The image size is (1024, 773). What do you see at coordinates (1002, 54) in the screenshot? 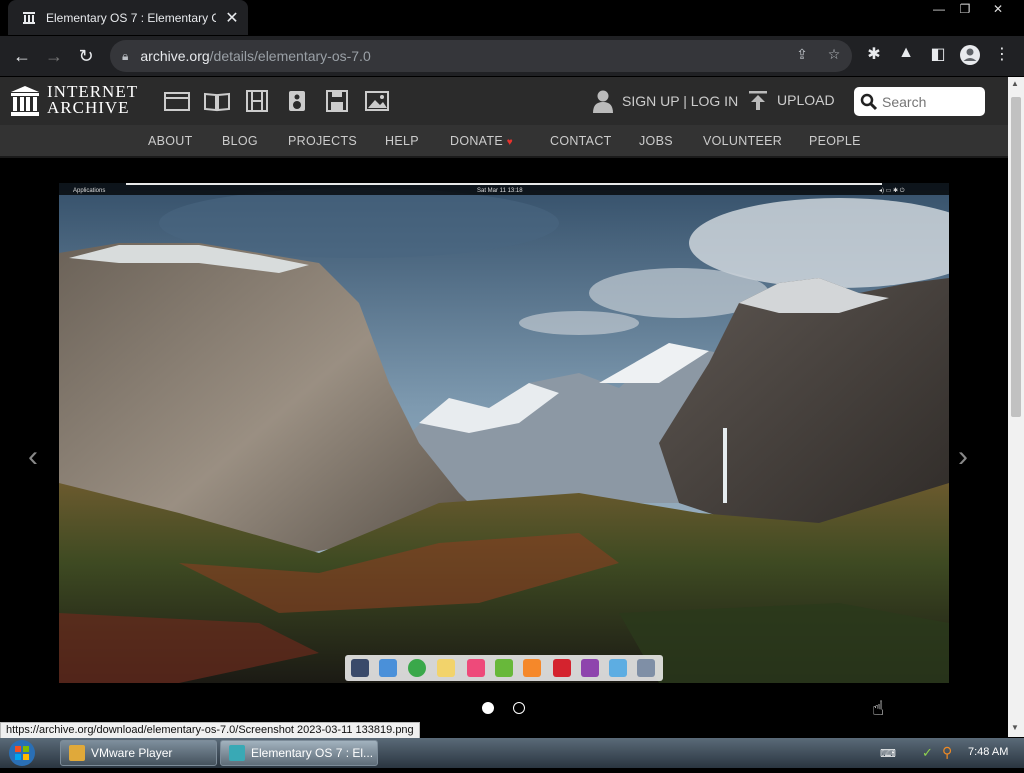
I see `menu-kebab-icon: ⋮` at bounding box center [1002, 54].